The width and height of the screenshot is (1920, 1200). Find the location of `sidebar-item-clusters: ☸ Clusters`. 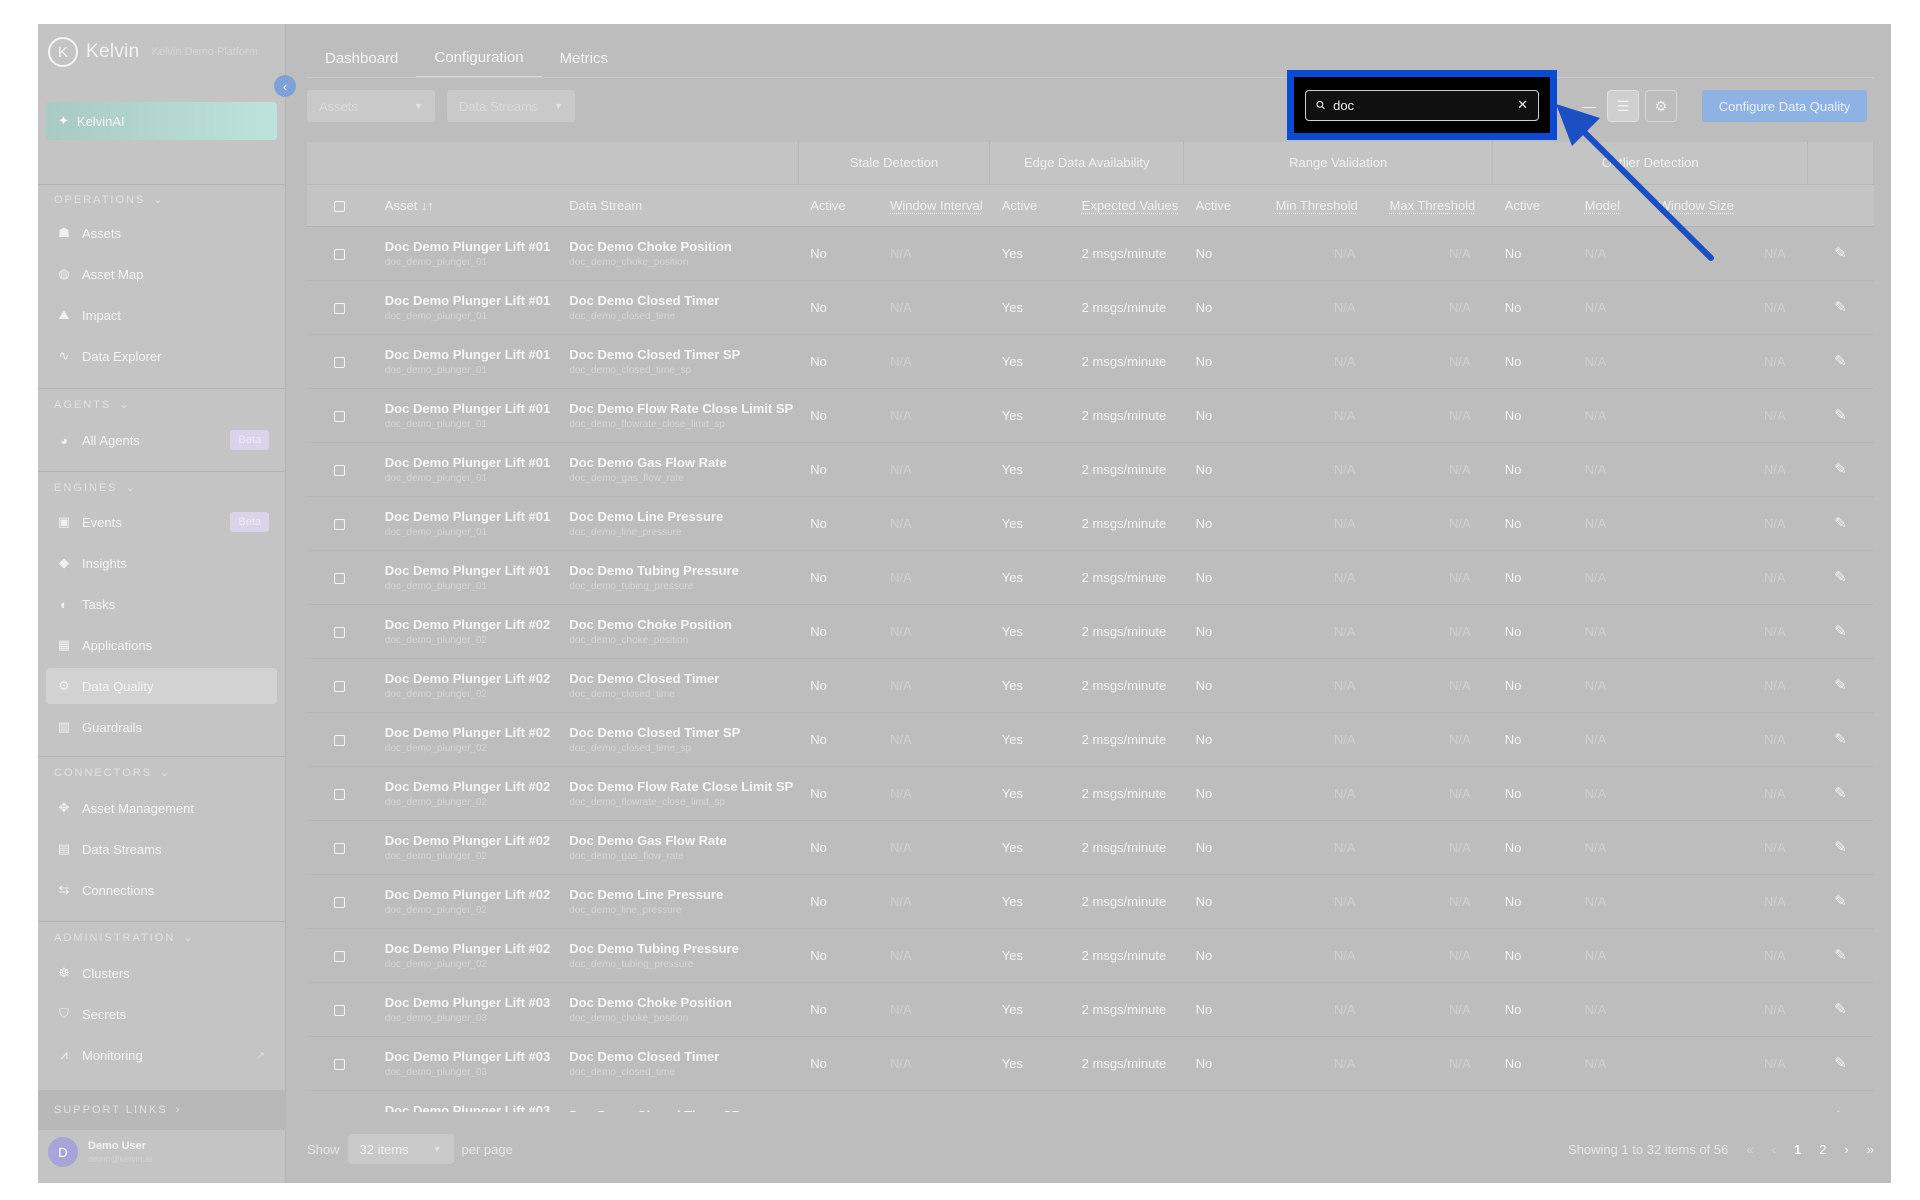

sidebar-item-clusters: ☸ Clusters is located at coordinates (161, 973).